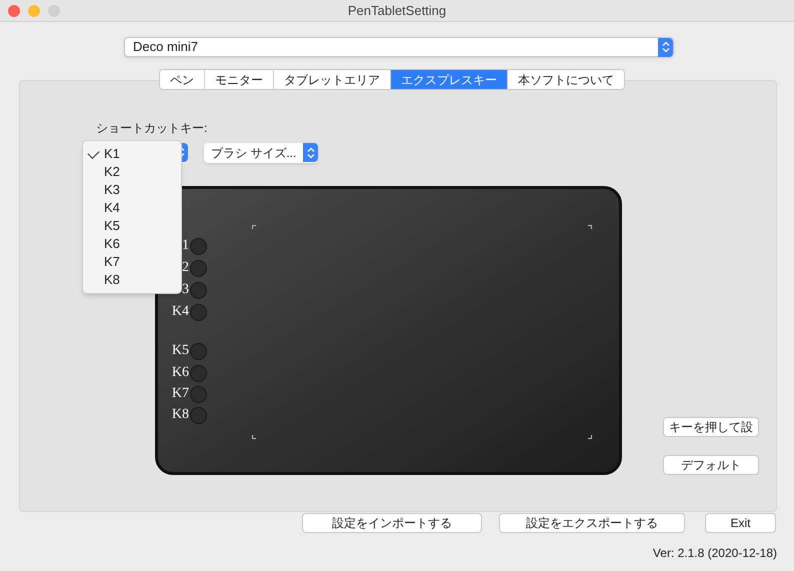 This screenshot has width=794, height=571. I want to click on footer-button: 設定をインポートする, so click(392, 523).